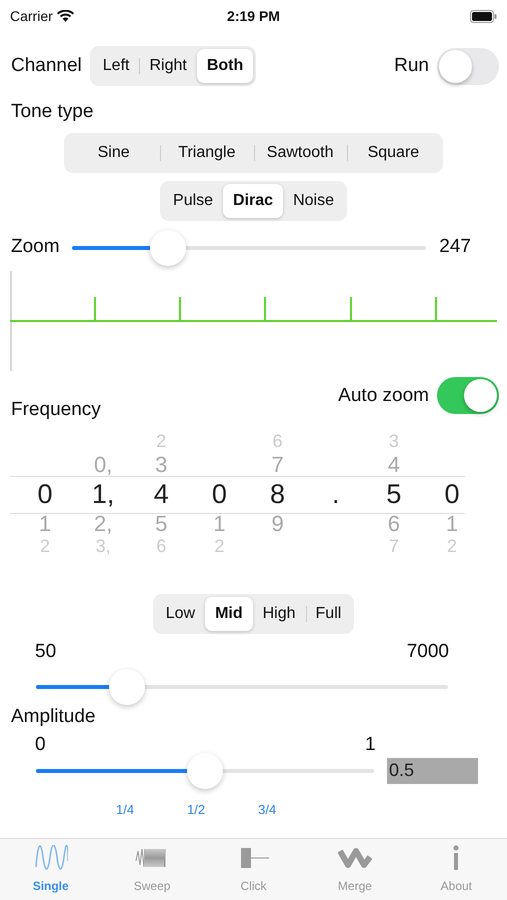 The image size is (507, 900). I want to click on zoom-value: 247, so click(455, 247).